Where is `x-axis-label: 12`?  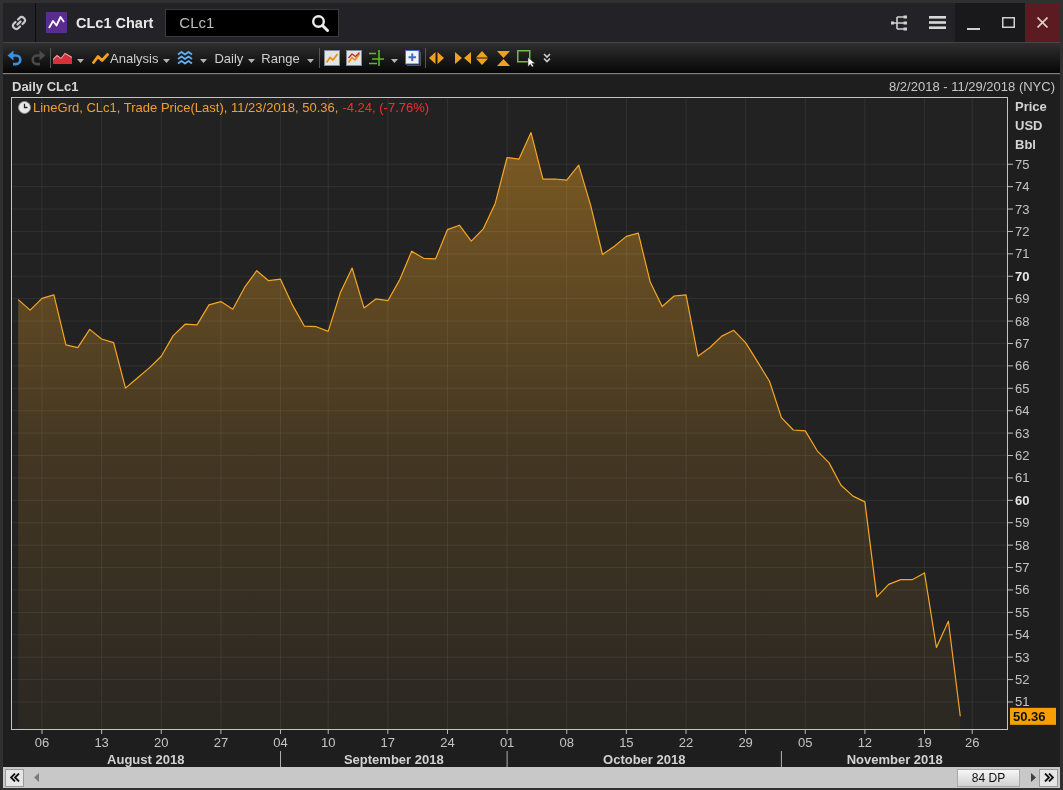 x-axis-label: 12 is located at coordinates (865, 742).